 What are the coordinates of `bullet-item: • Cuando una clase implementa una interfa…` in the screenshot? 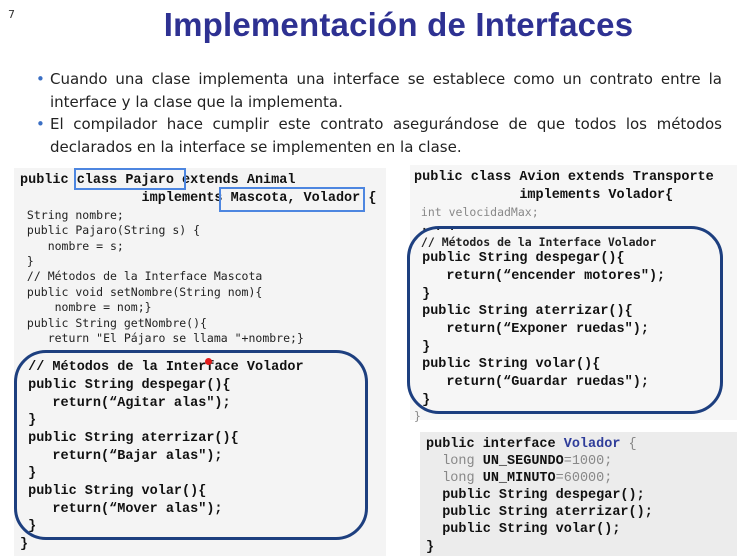 It's located at (379, 90).